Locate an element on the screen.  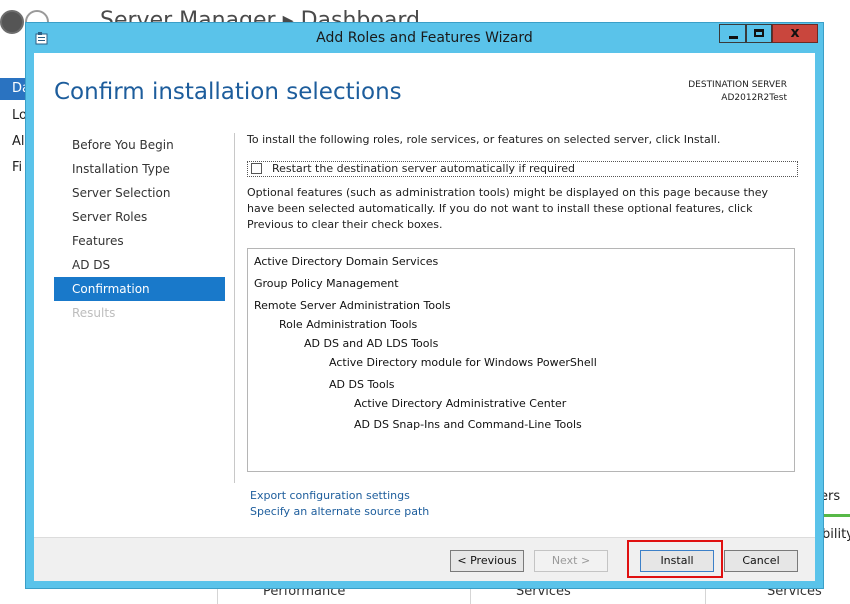
nav-item-results: Results is located at coordinates (94, 313).